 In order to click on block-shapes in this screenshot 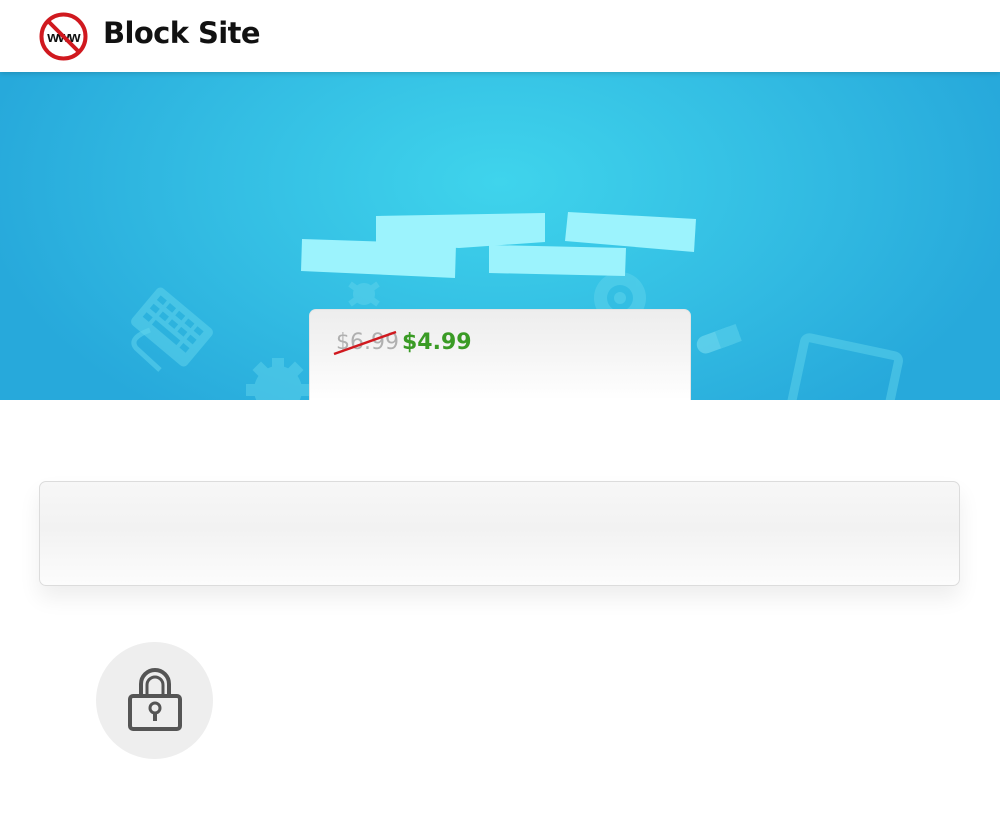, I will do `click(498, 245)`.